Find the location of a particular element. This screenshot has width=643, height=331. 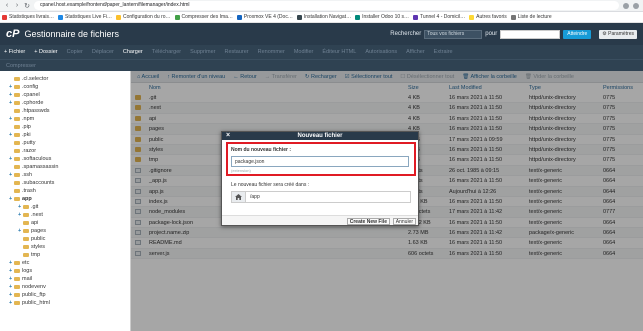

tree-item: + public_html is located at coordinates (65, 303).